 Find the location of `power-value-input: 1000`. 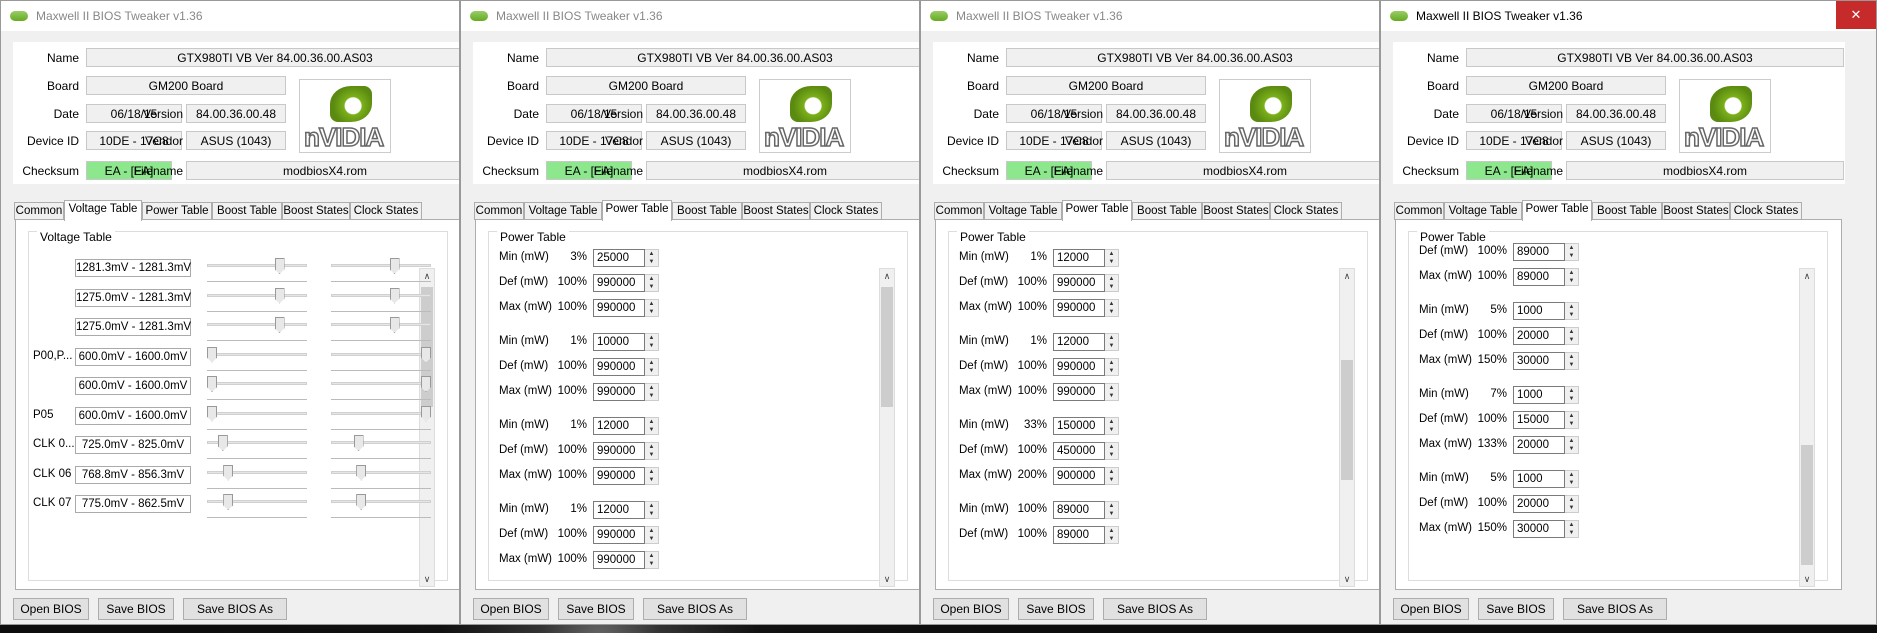

power-value-input: 1000 is located at coordinates (1539, 311).